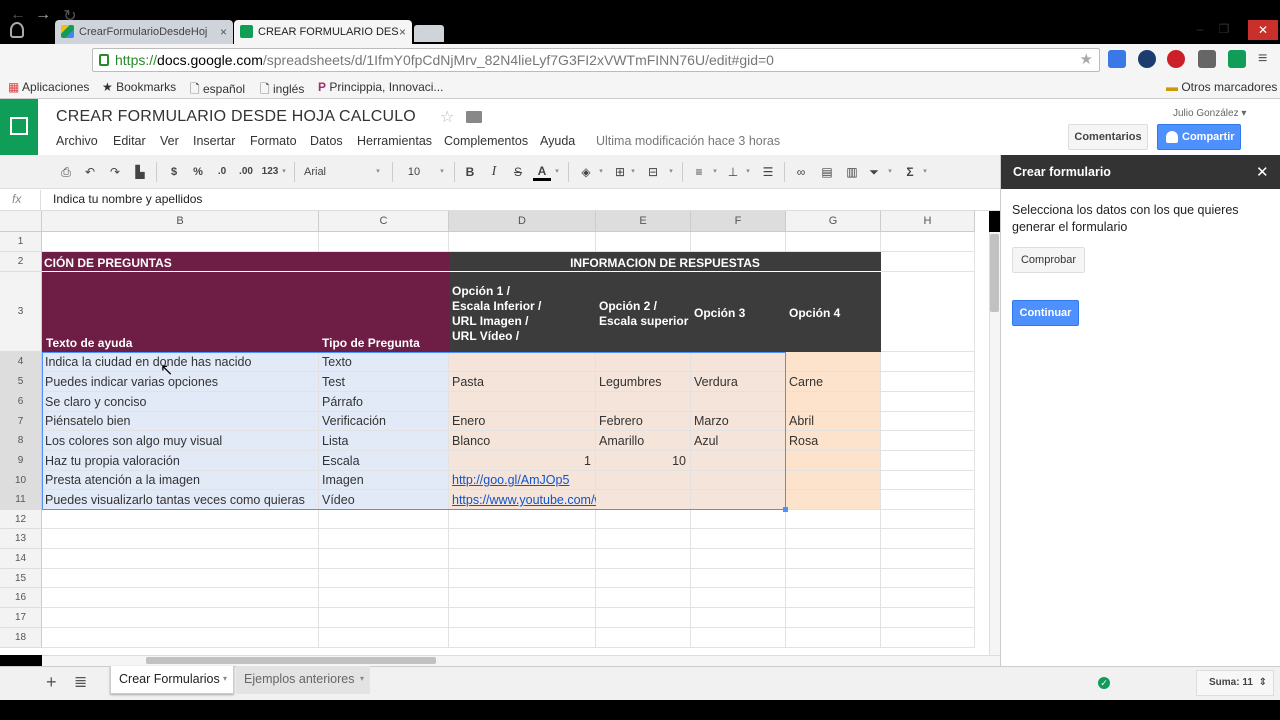  Describe the element at coordinates (21, 480) in the screenshot. I see `row-header: 10` at that location.